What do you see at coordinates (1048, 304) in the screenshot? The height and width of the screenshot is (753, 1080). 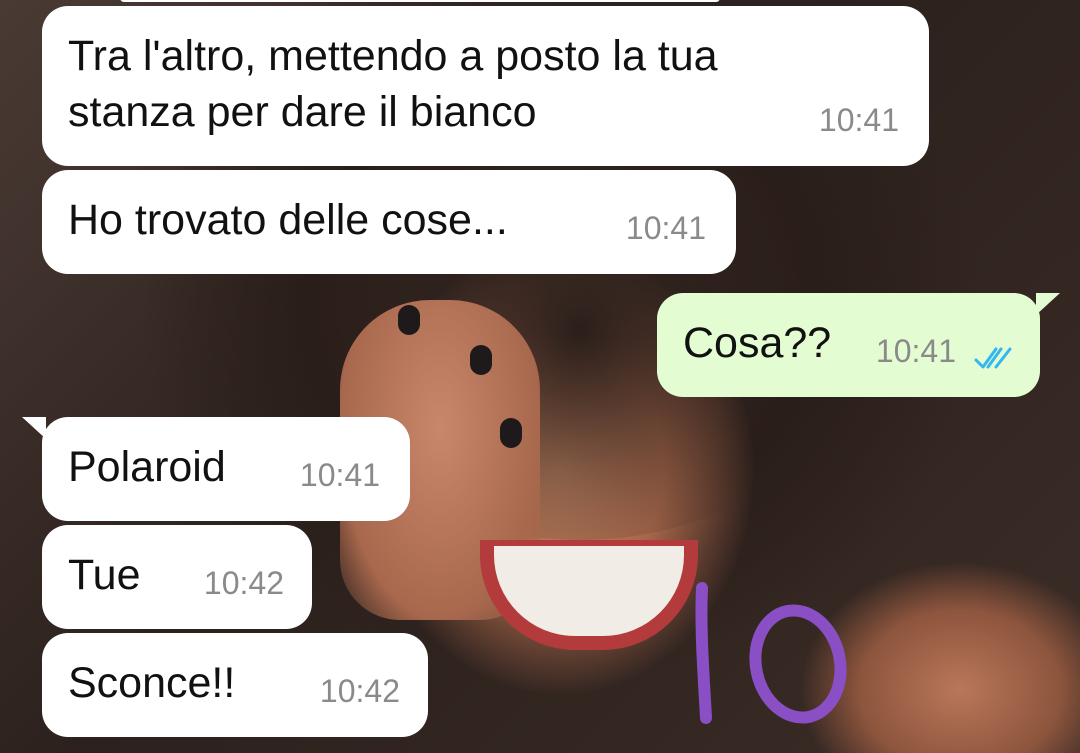 I see `outgoing-bubble-tail` at bounding box center [1048, 304].